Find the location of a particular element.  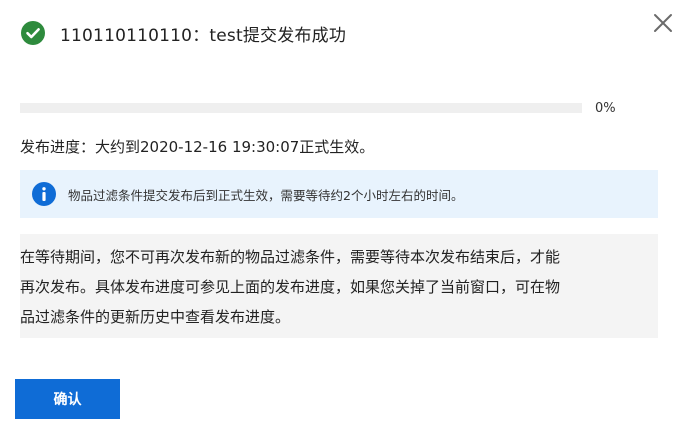

close-button is located at coordinates (663, 23).